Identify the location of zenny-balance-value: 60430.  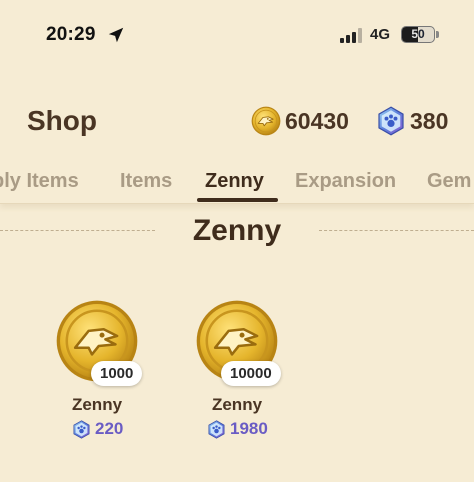
(317, 120).